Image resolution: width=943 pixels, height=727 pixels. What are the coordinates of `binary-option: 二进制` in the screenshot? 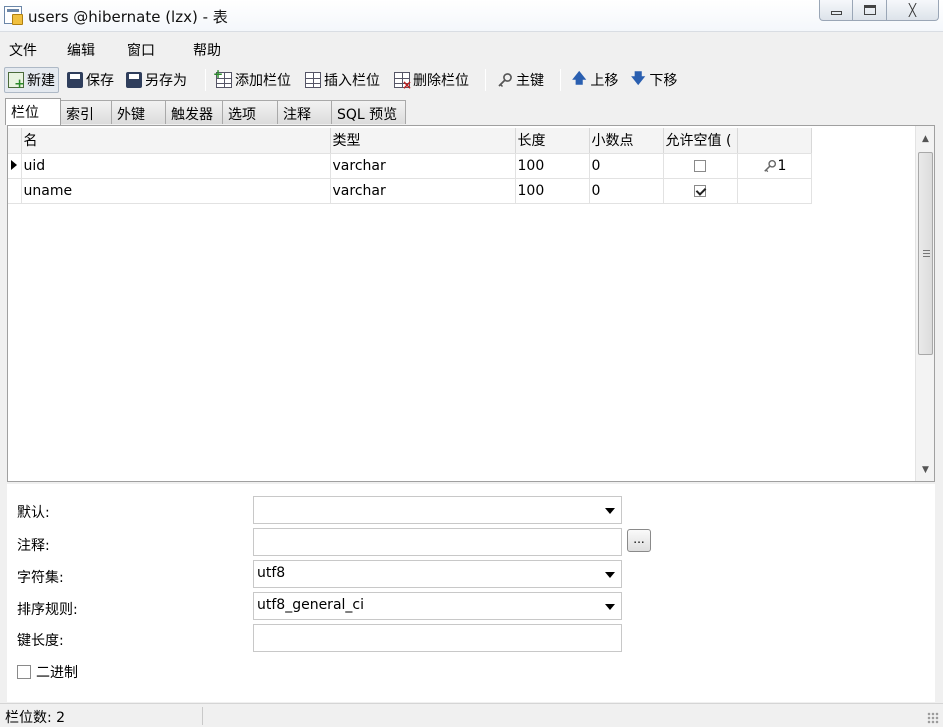 It's located at (47, 672).